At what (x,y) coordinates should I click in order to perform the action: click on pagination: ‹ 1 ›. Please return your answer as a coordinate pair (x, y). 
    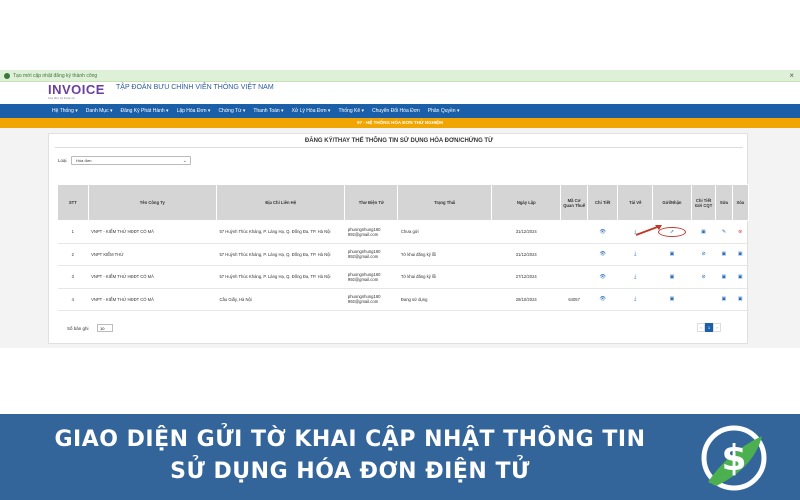
    Looking at the image, I should click on (709, 327).